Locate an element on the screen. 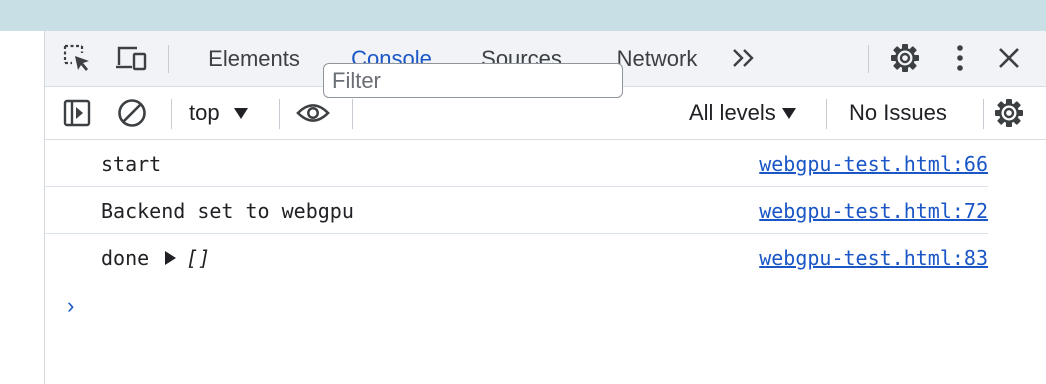 This screenshot has height=384, width=1046. kebab-menu-icon is located at coordinates (960, 58).